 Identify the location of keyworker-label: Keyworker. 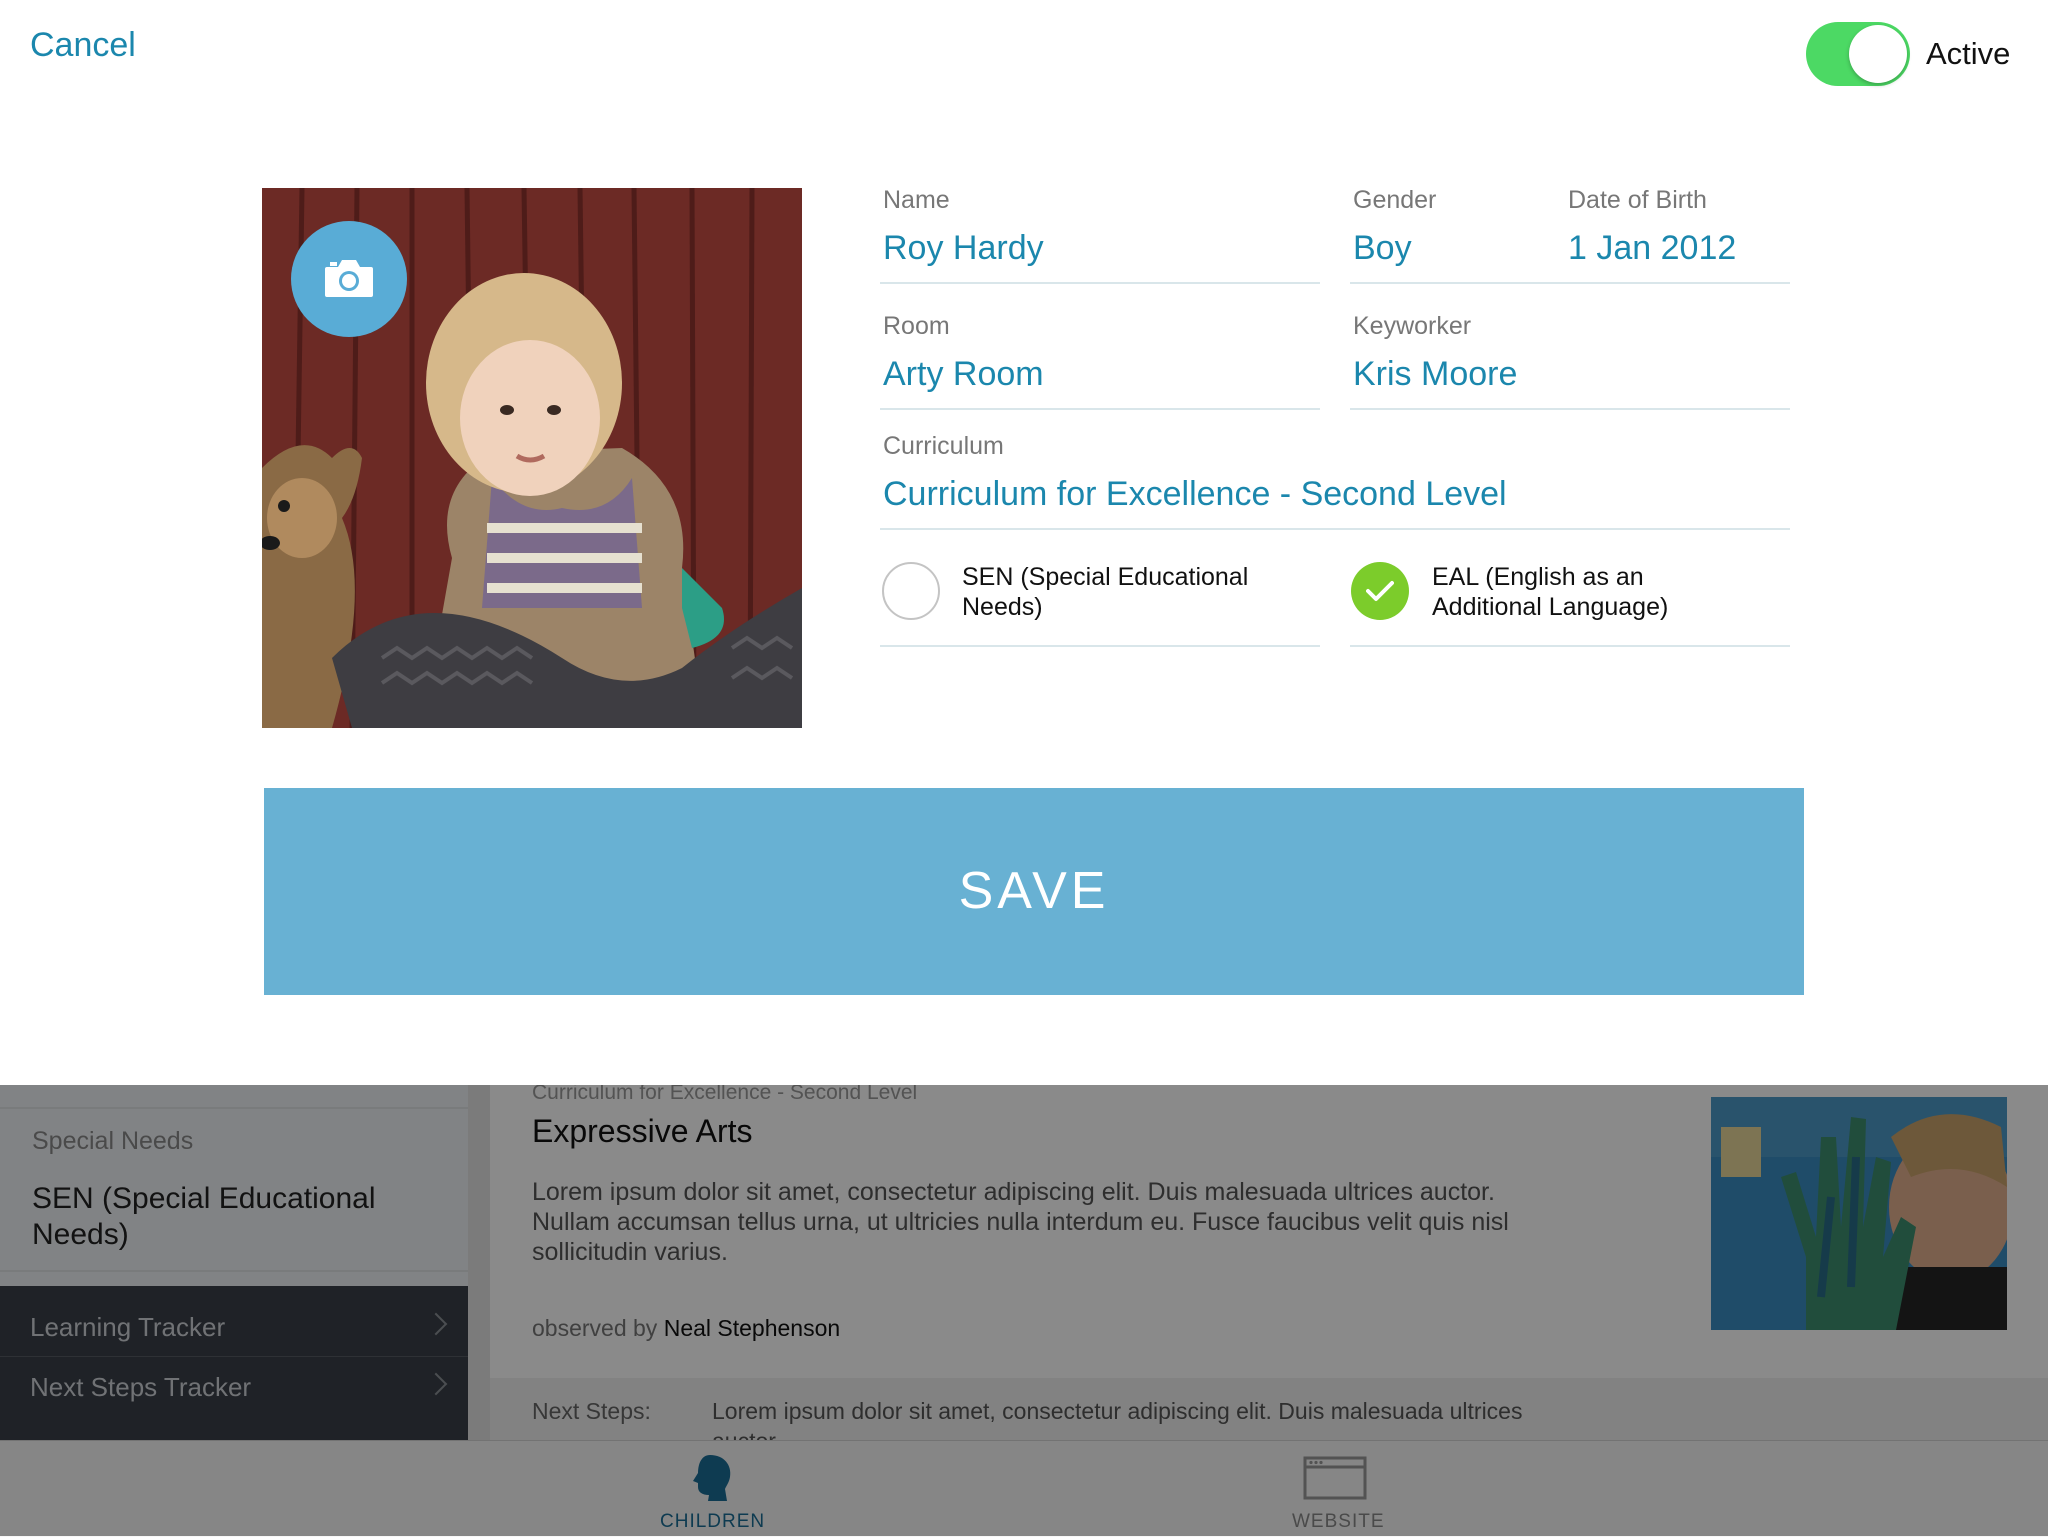
(1412, 326).